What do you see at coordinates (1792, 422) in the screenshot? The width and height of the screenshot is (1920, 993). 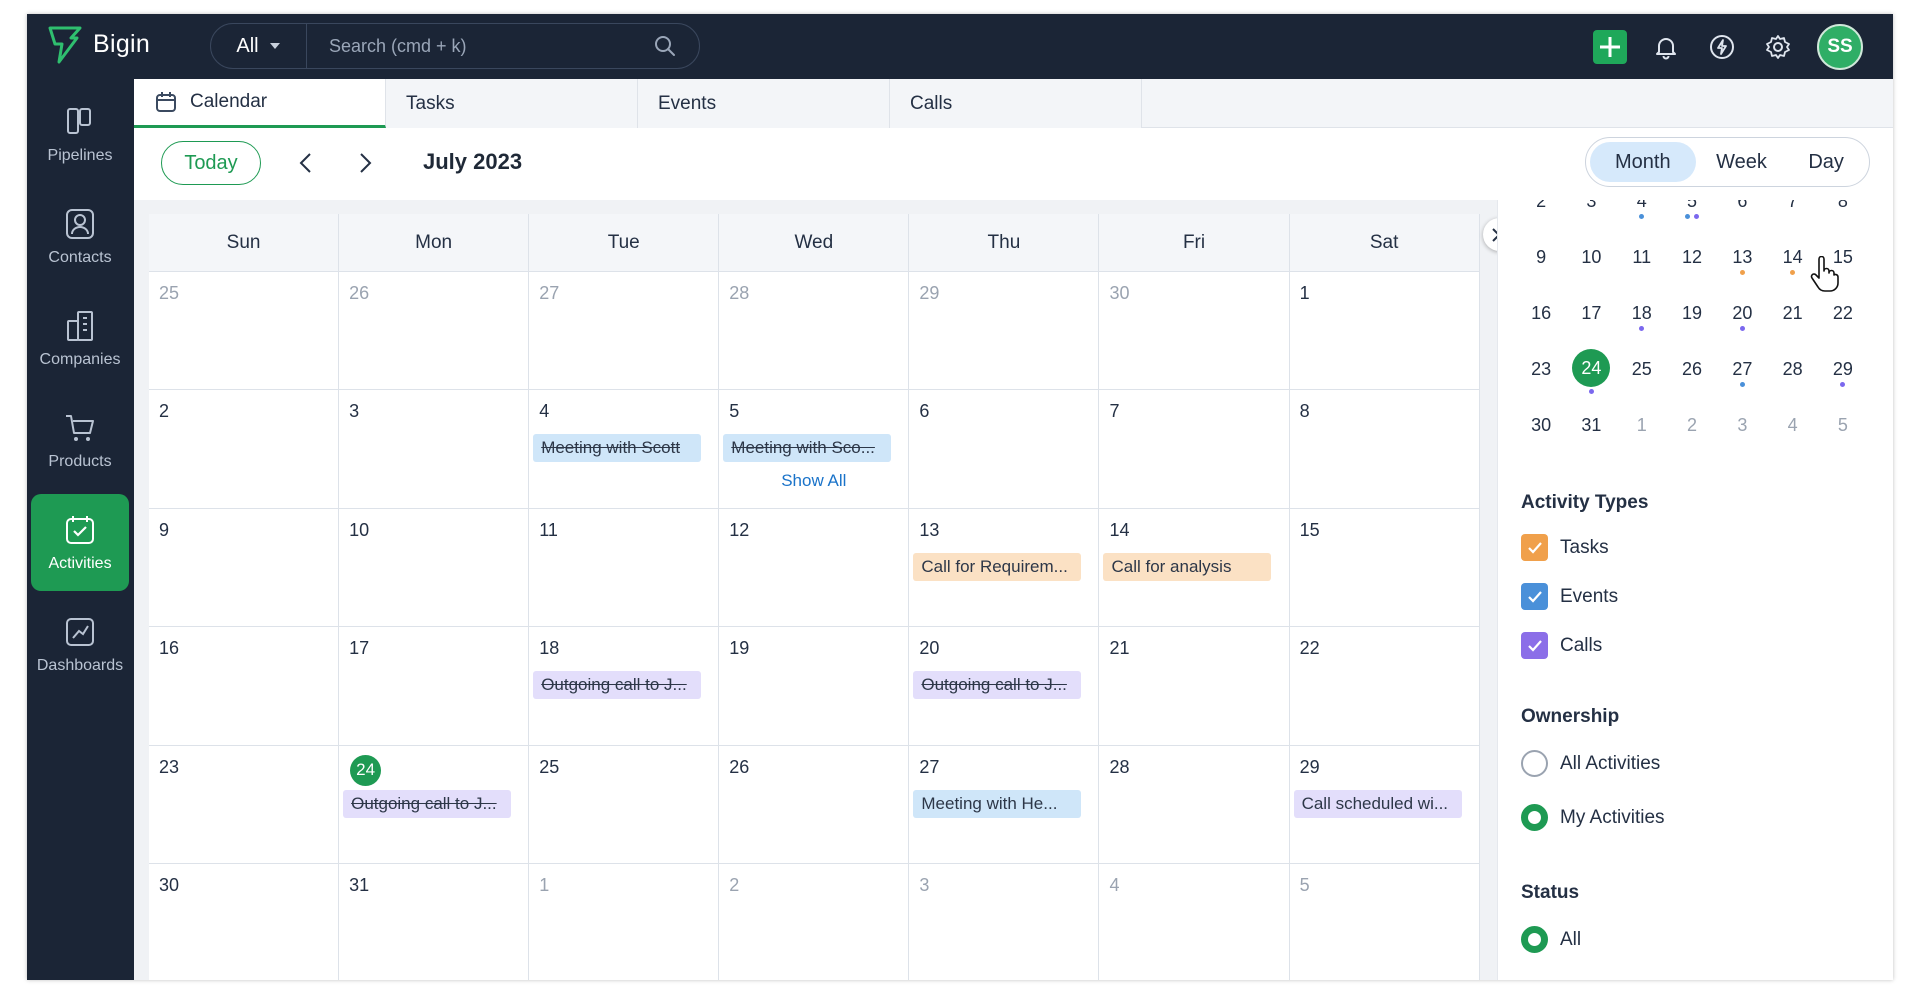 I see `mini-day: 4` at bounding box center [1792, 422].